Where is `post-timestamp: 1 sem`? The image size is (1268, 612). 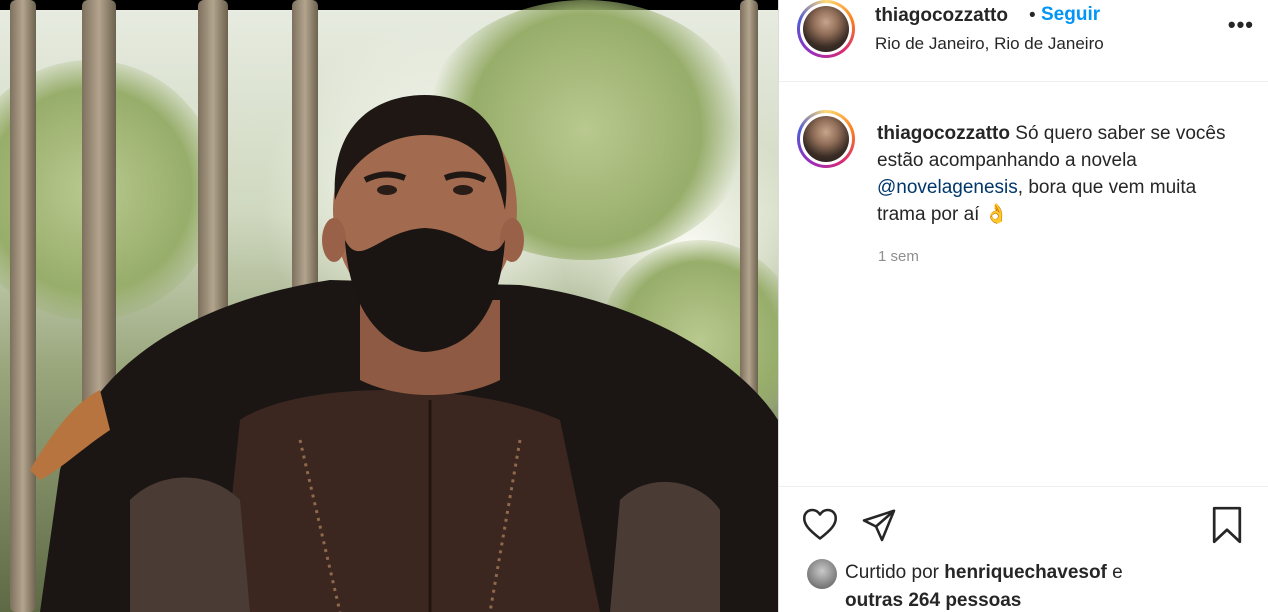
post-timestamp: 1 sem is located at coordinates (898, 256).